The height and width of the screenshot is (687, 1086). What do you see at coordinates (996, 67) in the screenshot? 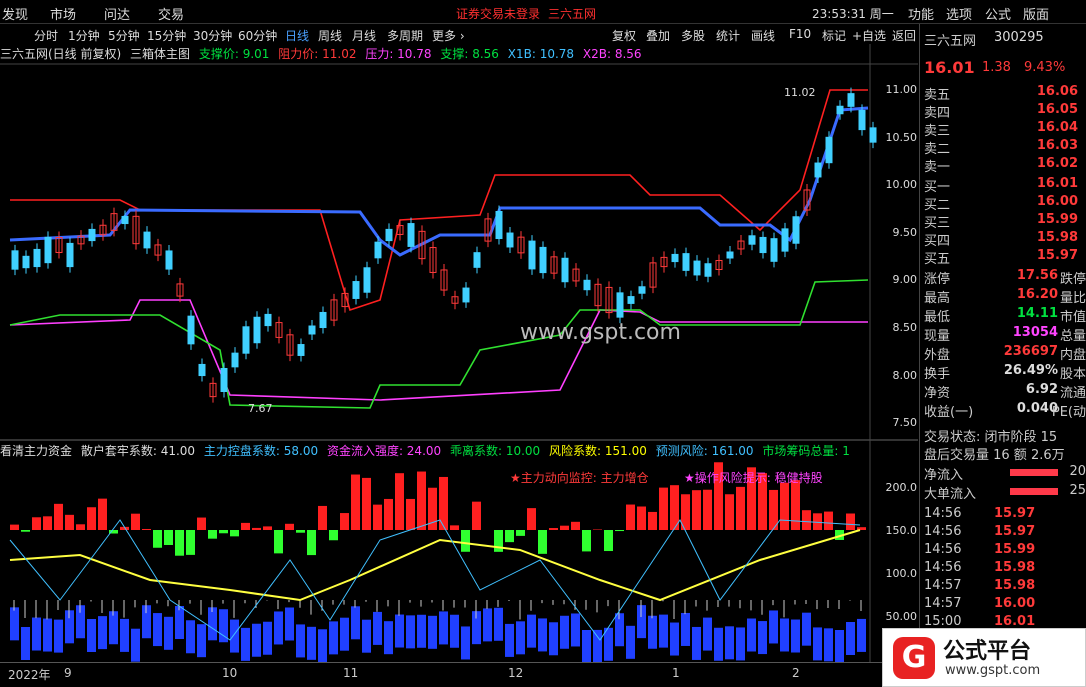
I see `quote-change: 1.38` at bounding box center [996, 67].